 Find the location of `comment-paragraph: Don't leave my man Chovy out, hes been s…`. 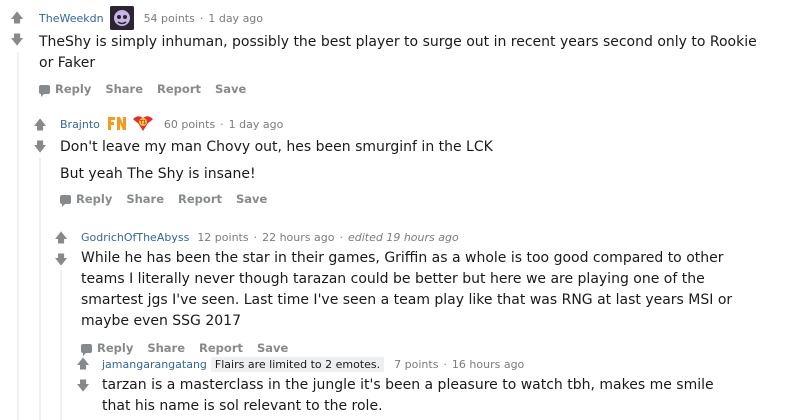

comment-paragraph: Don't leave my man Chovy out, hes been s… is located at coordinates (276, 147).